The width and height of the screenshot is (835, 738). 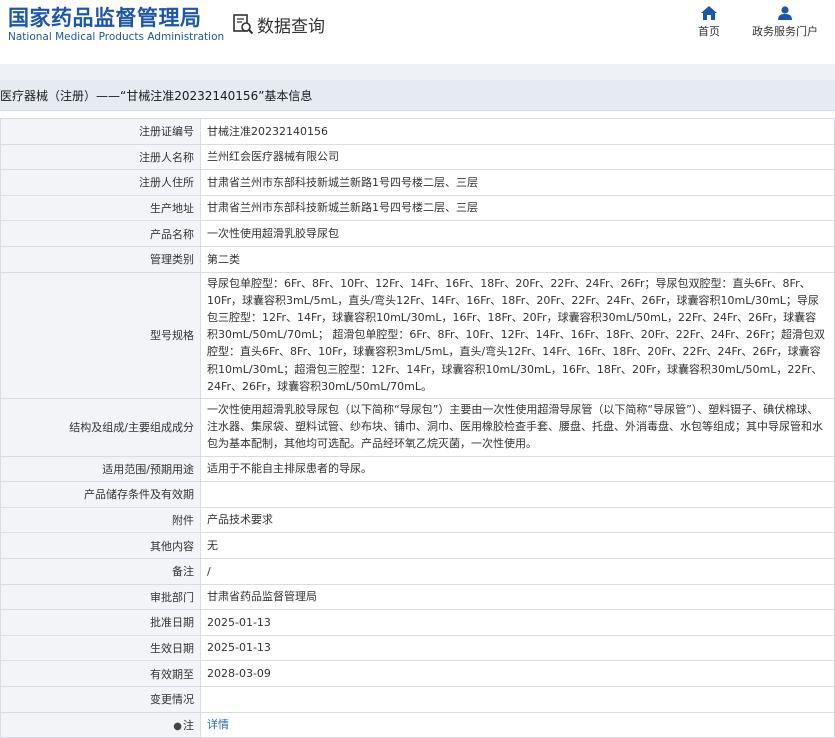 I want to click on table-row: 产品储存条件及有效期, so click(x=417, y=494).